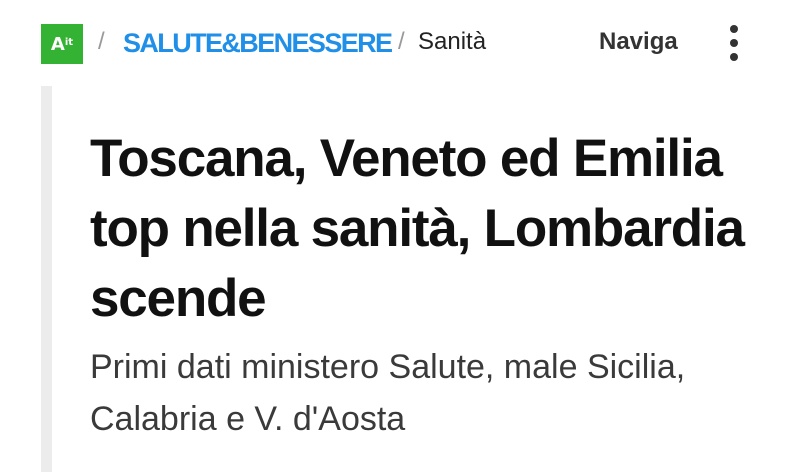 The image size is (800, 472). What do you see at coordinates (69, 42) in the screenshot?
I see `logo-suffix: it` at bounding box center [69, 42].